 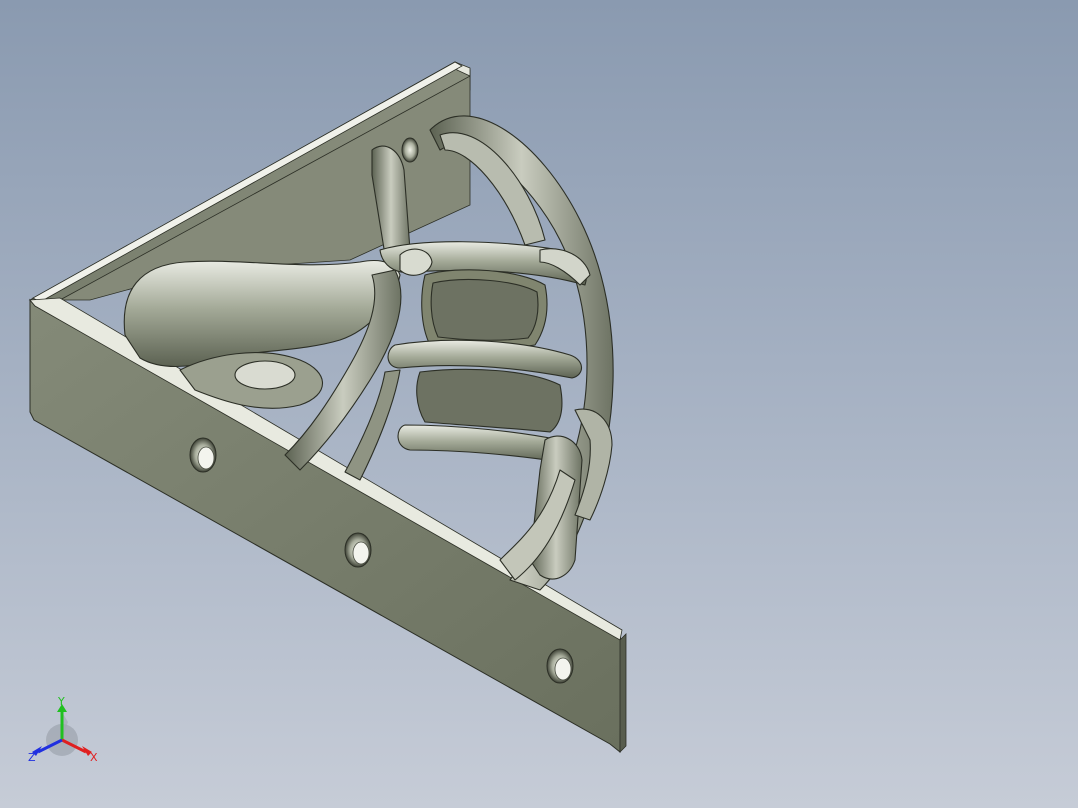 I want to click on mounting-hole-back, so click(x=410, y=150).